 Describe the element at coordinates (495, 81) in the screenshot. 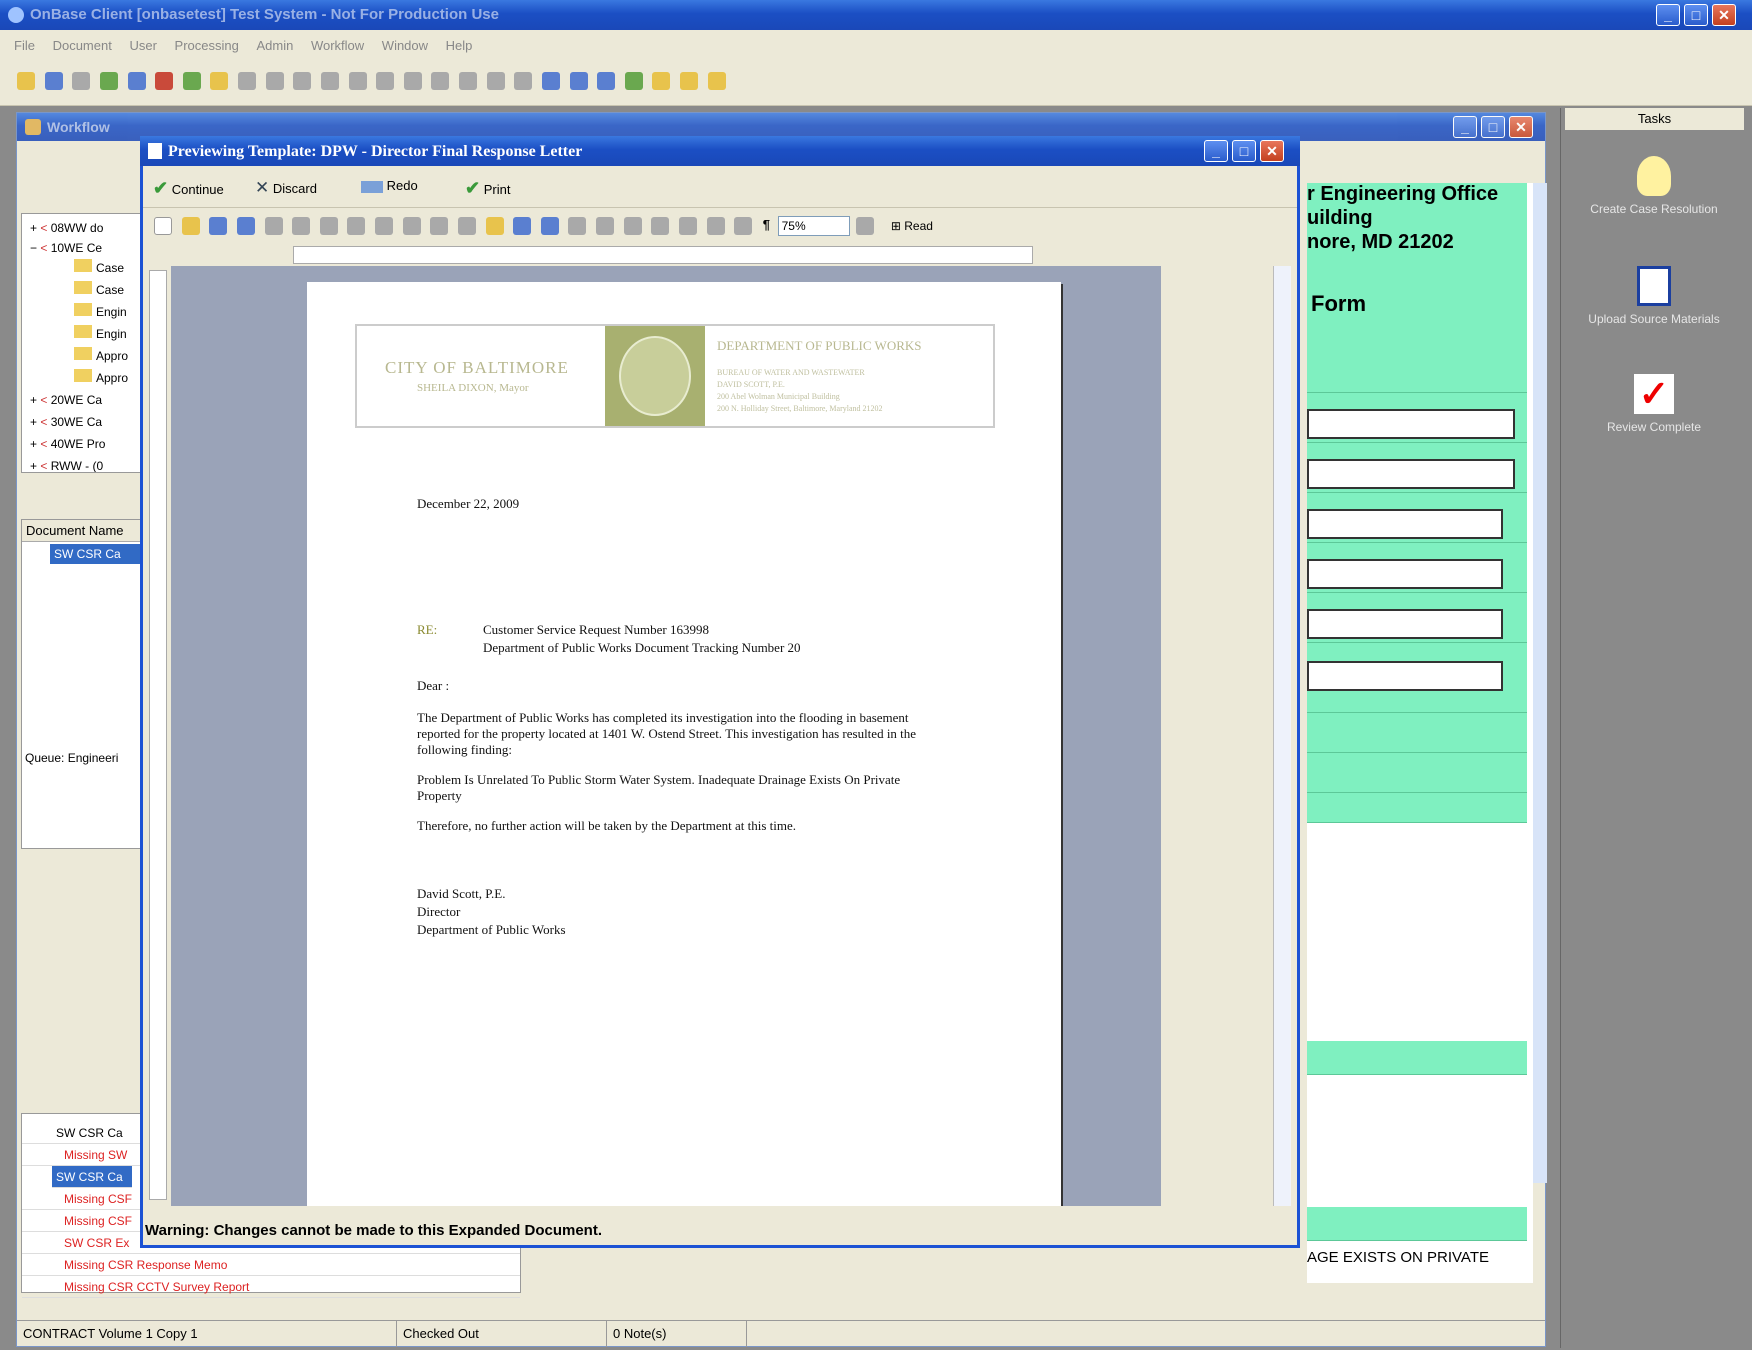

I see `note-icon` at that location.